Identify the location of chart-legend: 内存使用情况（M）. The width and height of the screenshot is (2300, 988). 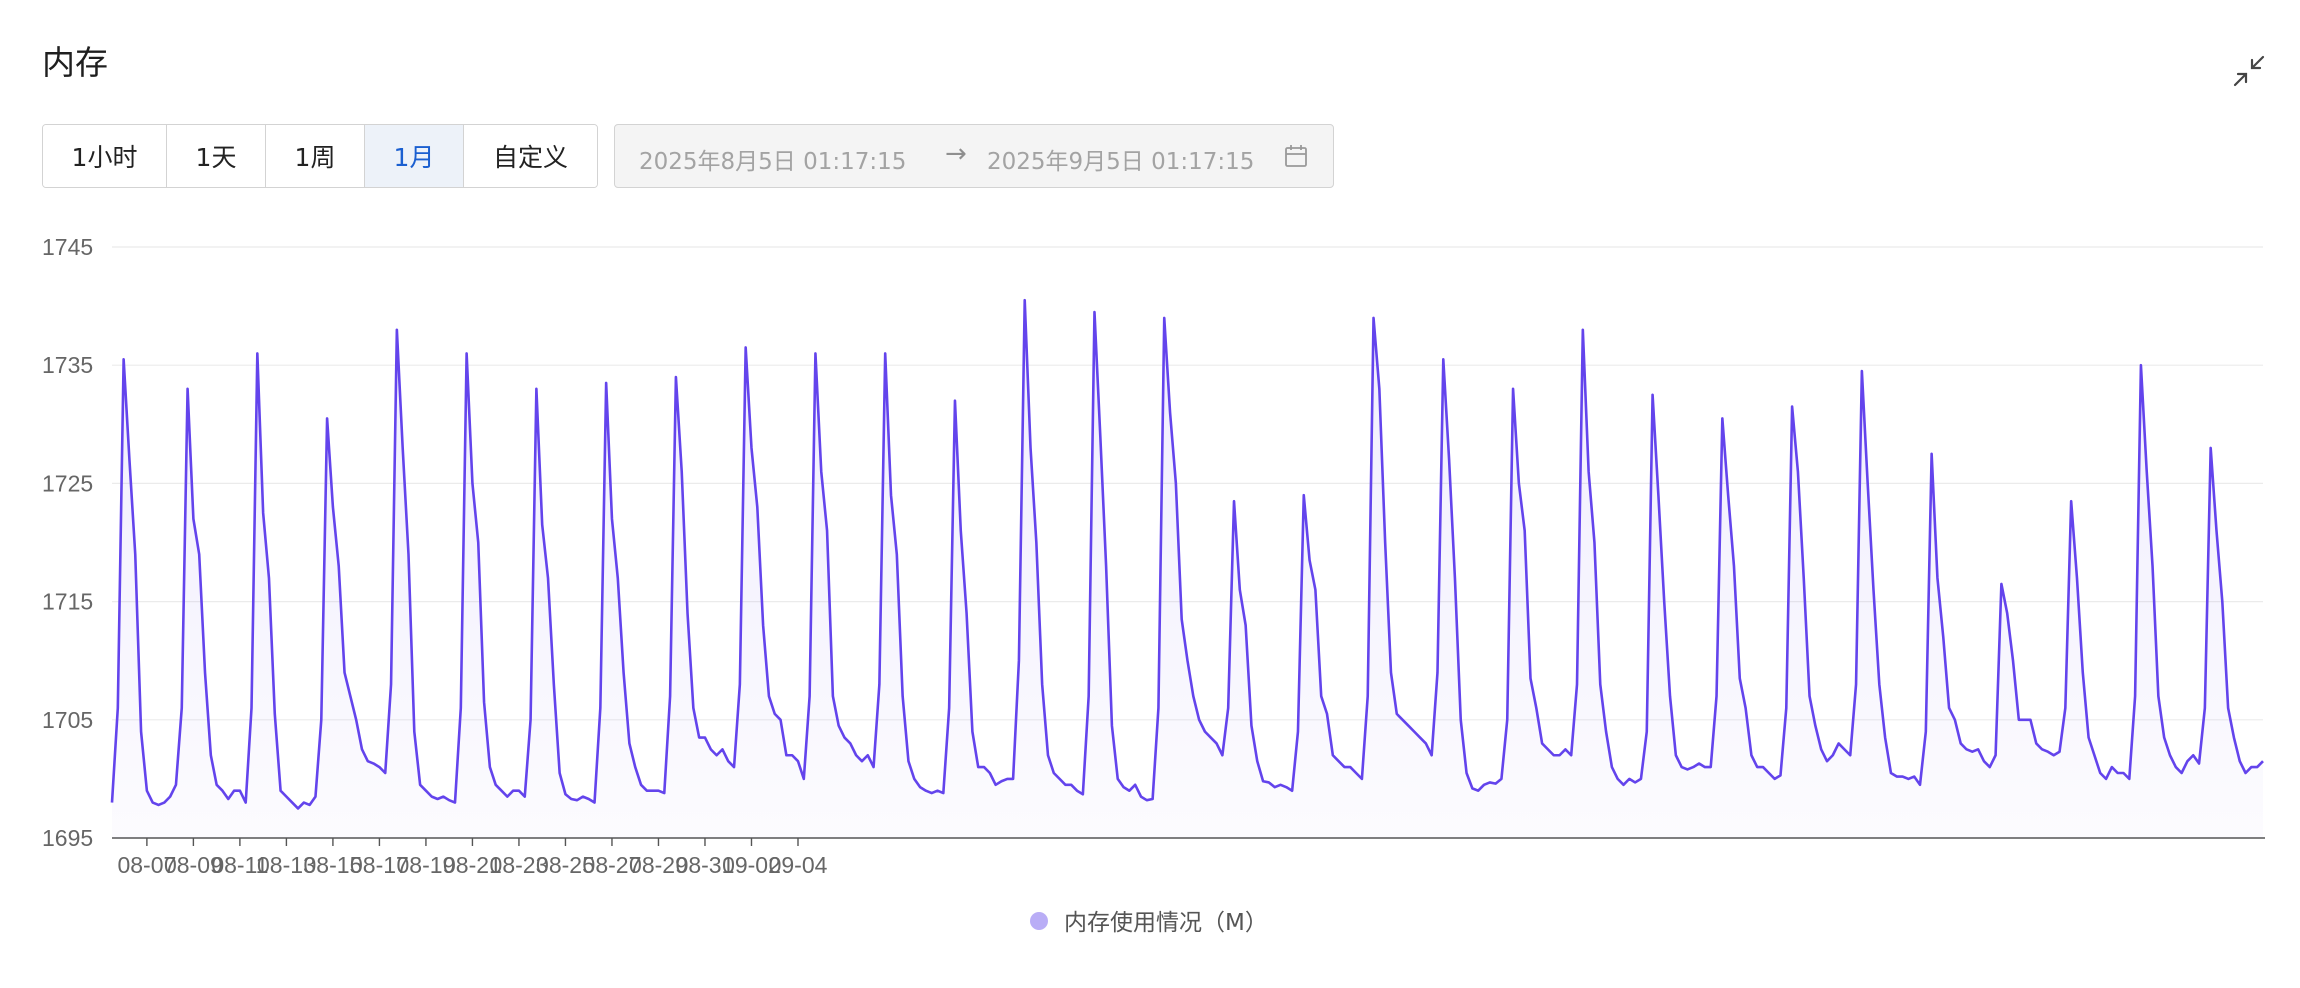
(1149, 923).